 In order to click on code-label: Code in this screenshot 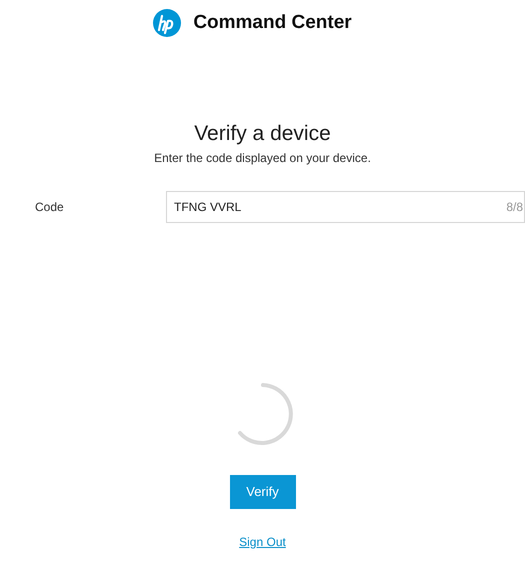, I will do `click(50, 207)`.